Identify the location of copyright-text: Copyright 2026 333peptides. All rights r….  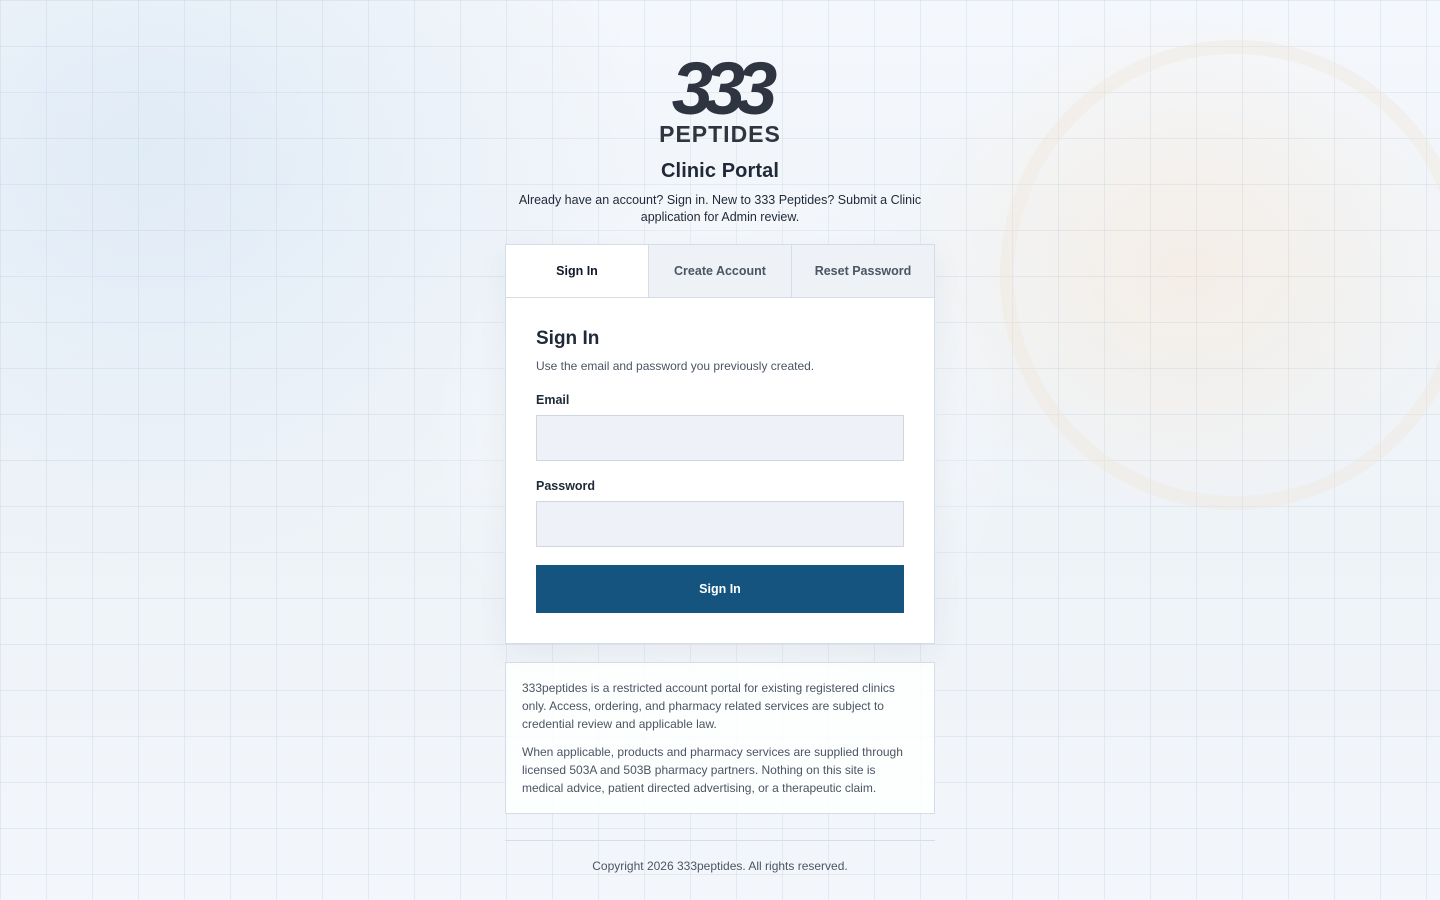
(720, 866).